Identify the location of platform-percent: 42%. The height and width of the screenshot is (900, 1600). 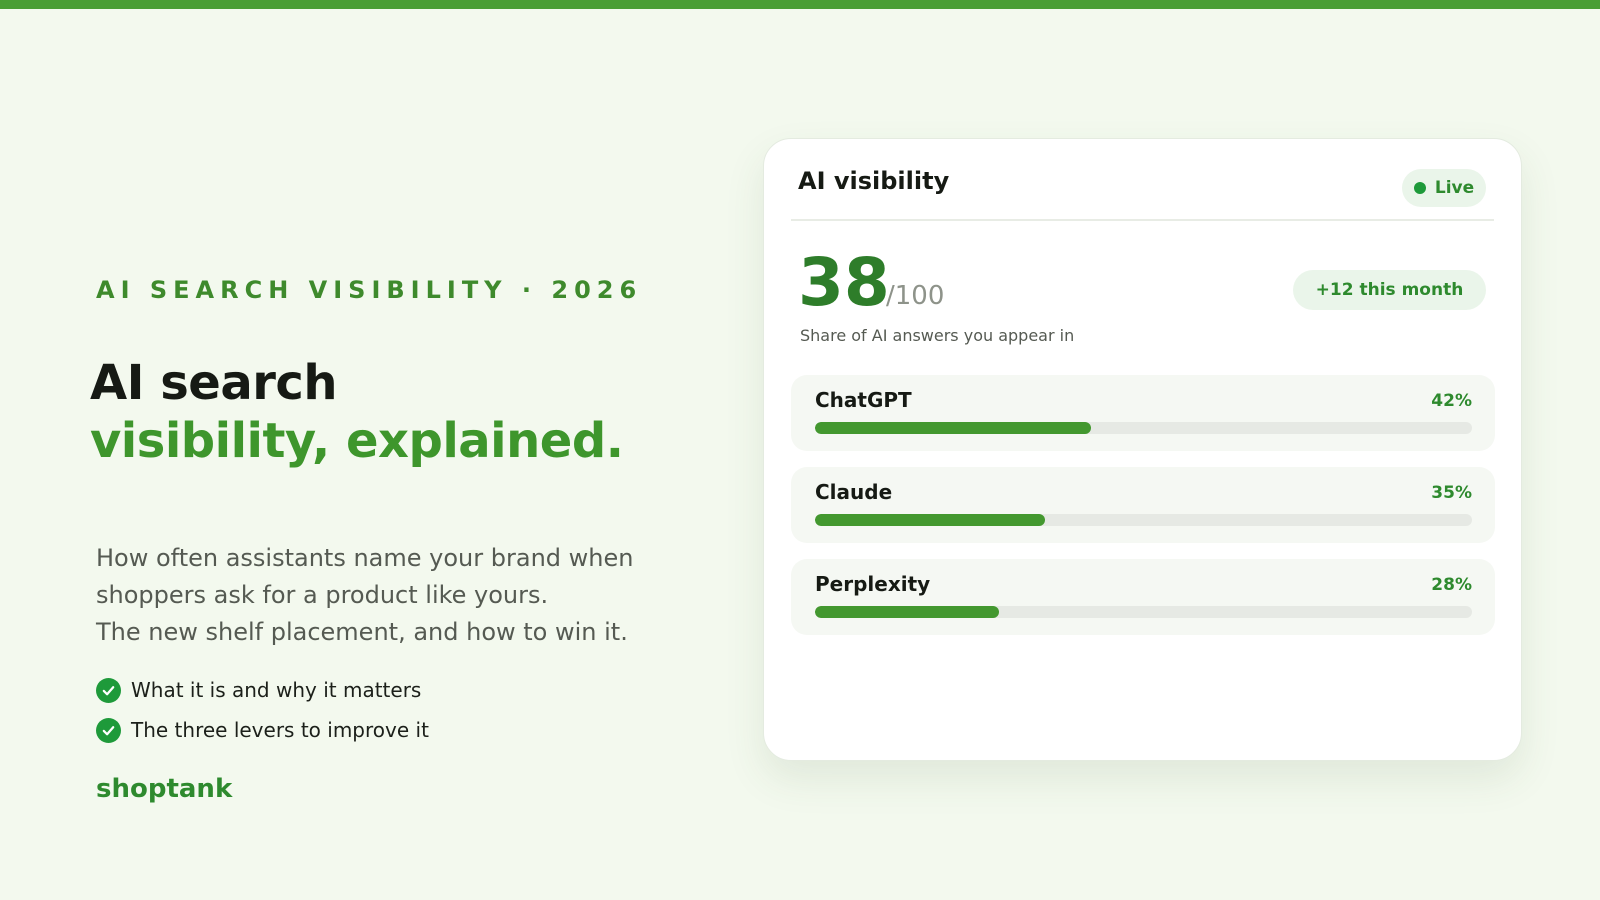
(1451, 401).